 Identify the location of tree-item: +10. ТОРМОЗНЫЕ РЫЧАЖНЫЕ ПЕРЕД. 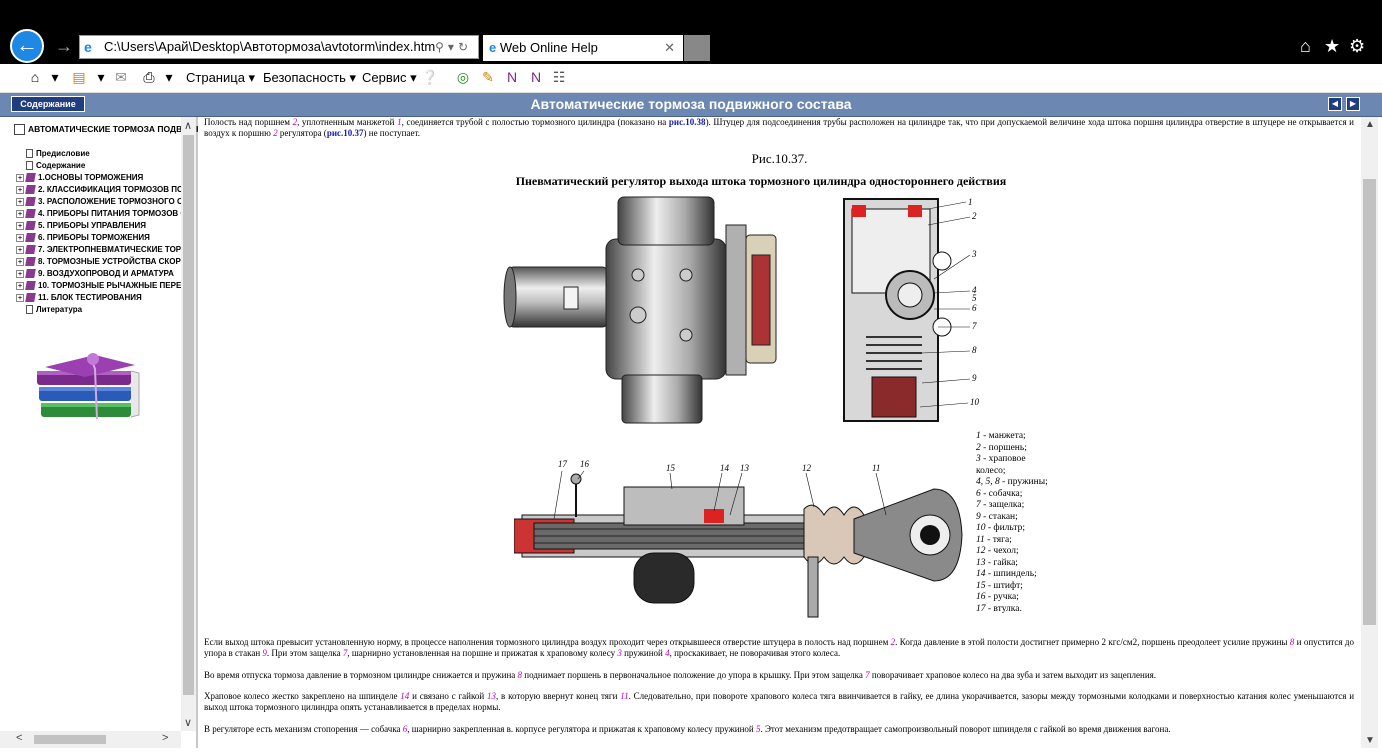
(101, 286).